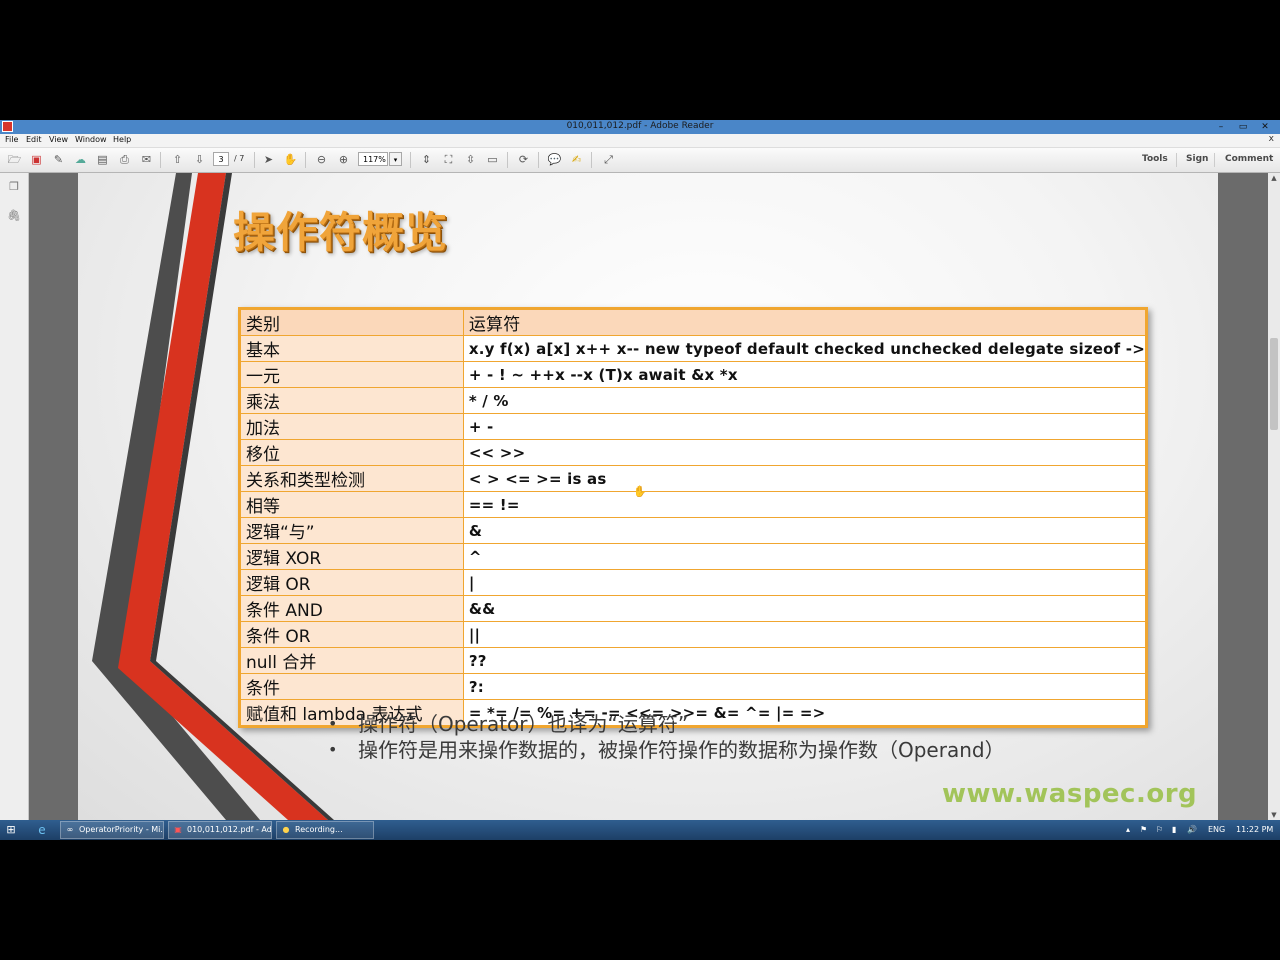  I want to click on table-row: 逻辑 OR |, so click(693, 582).